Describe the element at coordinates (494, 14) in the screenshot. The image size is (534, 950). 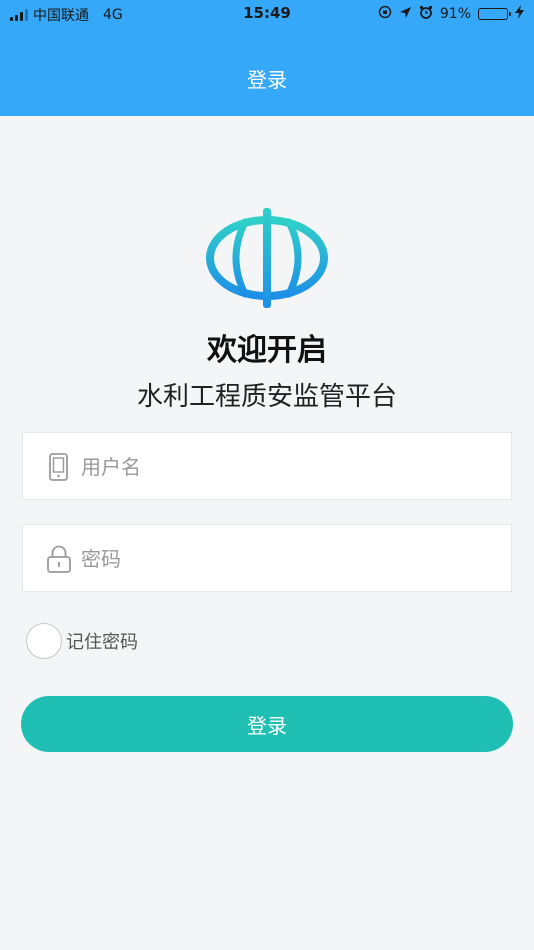
I see `battery-icon` at that location.